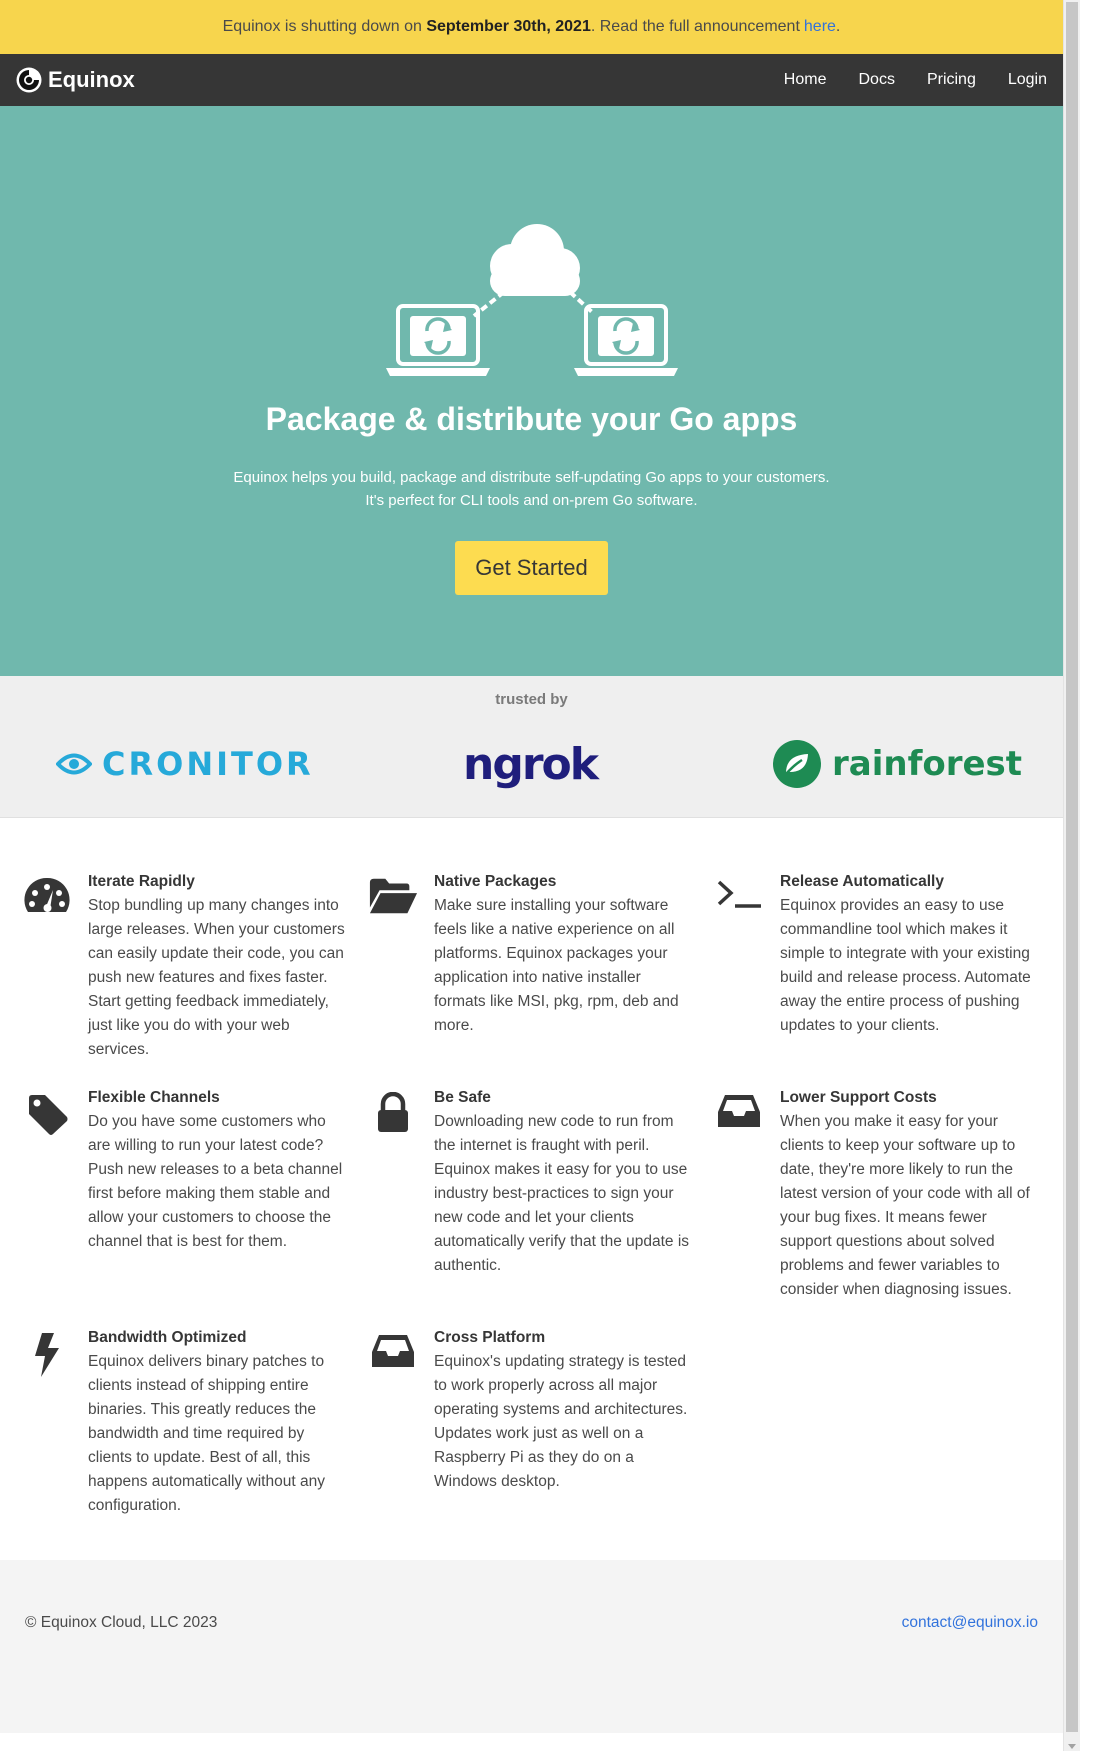 Image resolution: width=1096 pixels, height=1751 pixels. What do you see at coordinates (805, 80) in the screenshot?
I see `nav-home: Home` at bounding box center [805, 80].